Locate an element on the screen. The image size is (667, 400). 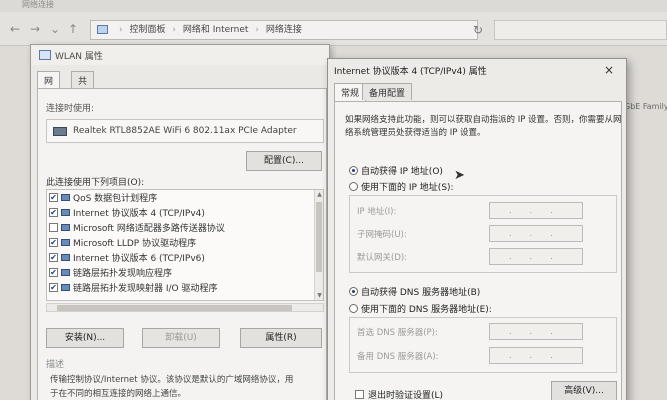
tab-alternate-config: 备用配置 is located at coordinates (387, 91).